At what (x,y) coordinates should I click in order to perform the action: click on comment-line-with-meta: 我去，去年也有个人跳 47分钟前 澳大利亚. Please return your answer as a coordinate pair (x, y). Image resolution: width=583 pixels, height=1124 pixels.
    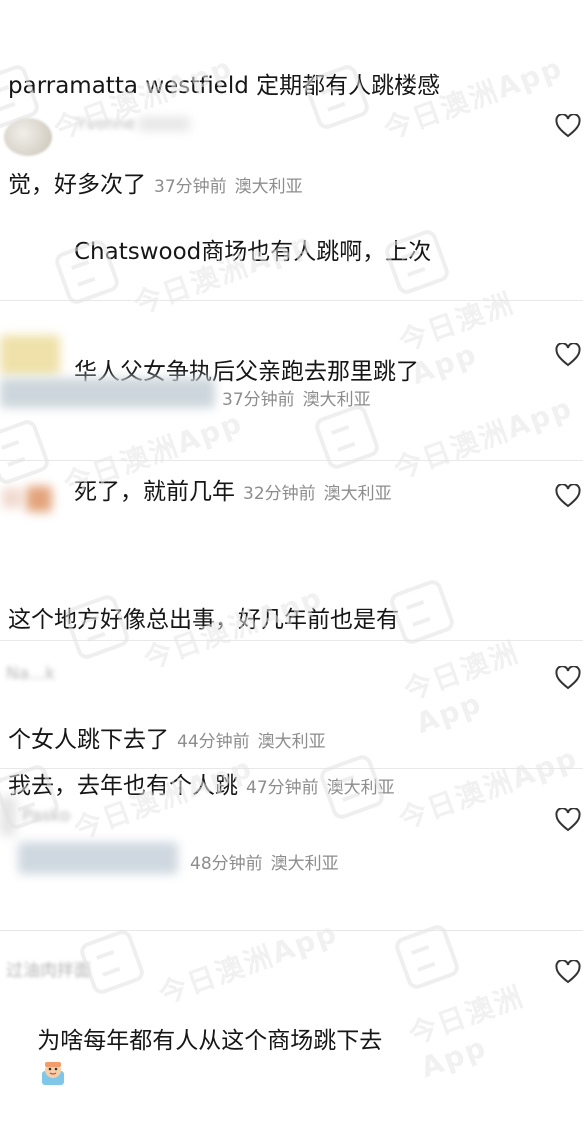
    Looking at the image, I should click on (268, 787).